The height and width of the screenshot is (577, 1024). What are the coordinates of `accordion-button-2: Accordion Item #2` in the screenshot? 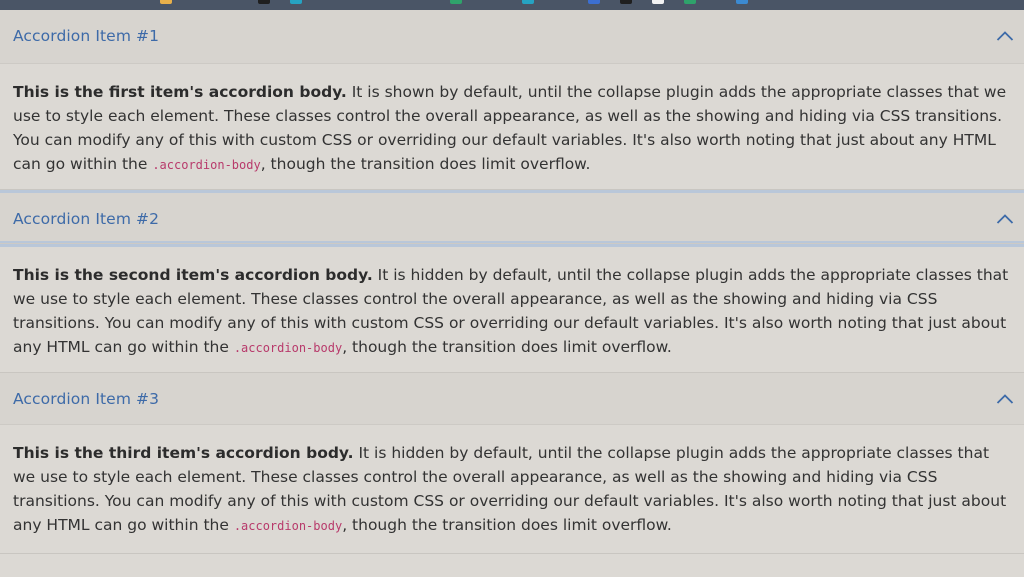 It's located at (512, 217).